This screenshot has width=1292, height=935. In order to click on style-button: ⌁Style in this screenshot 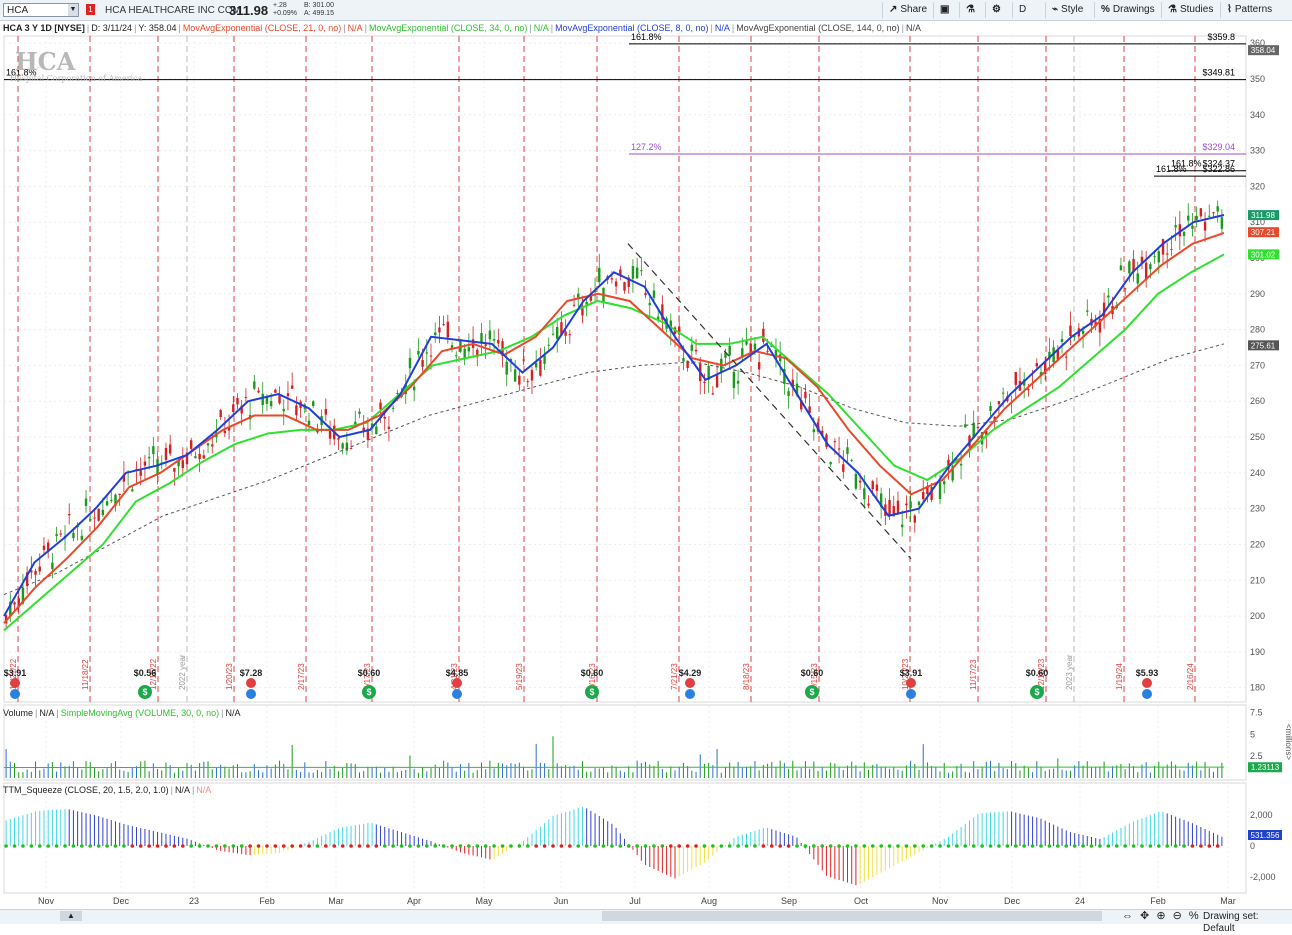, I will do `click(1067, 10)`.